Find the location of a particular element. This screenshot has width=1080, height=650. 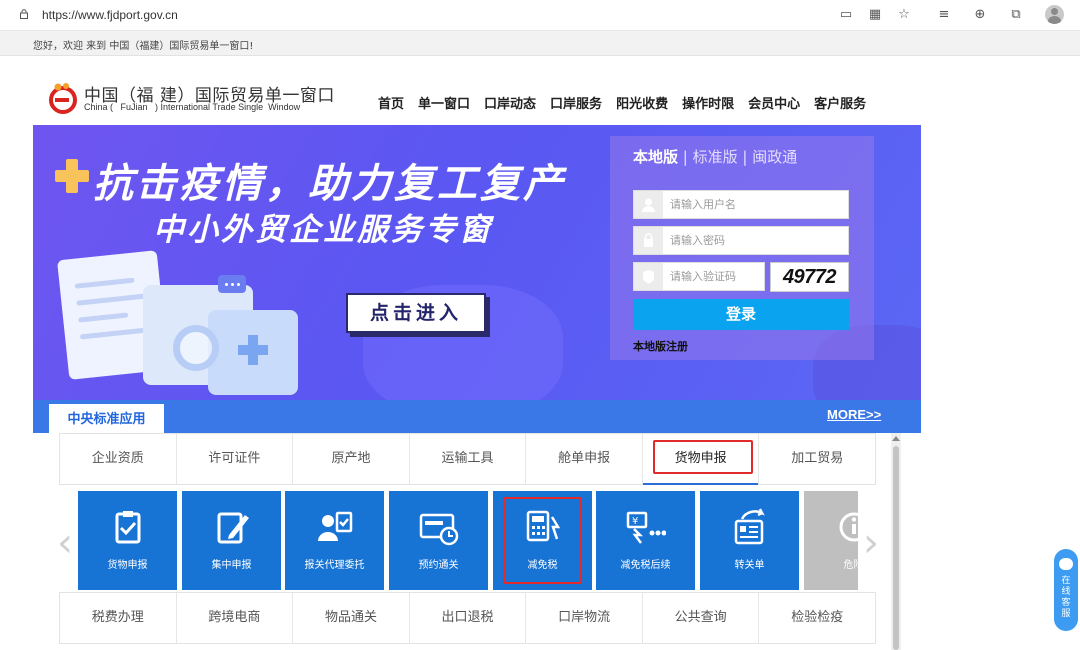

nav-home: 首页 is located at coordinates (391, 102).